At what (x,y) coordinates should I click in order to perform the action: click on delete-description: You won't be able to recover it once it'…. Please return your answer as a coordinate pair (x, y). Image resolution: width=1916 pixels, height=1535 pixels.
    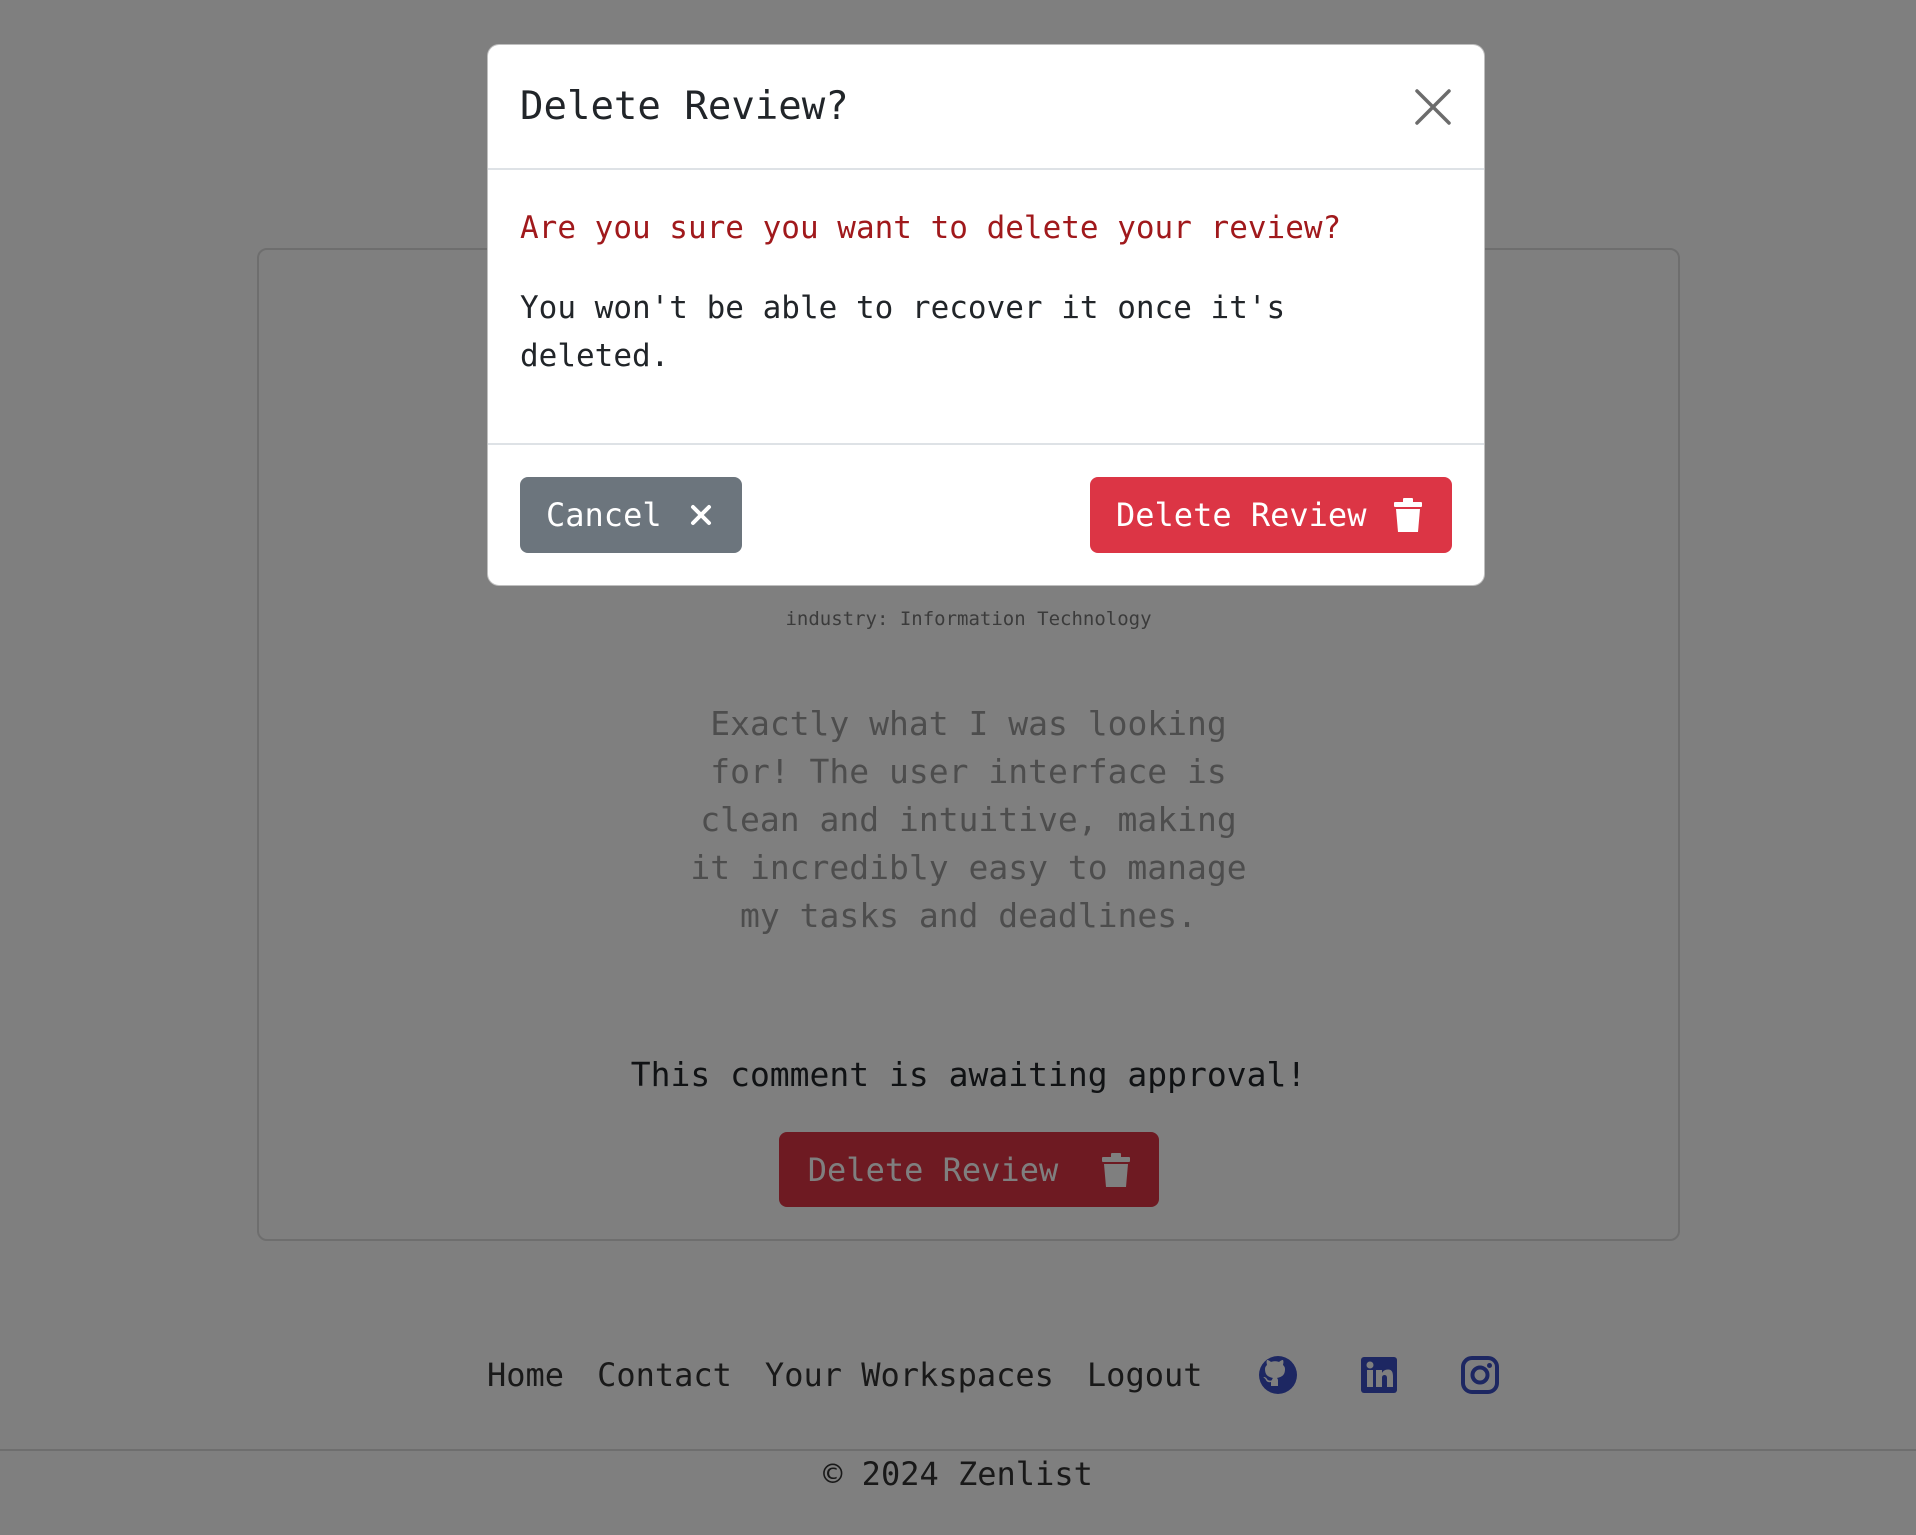
    Looking at the image, I should click on (903, 332).